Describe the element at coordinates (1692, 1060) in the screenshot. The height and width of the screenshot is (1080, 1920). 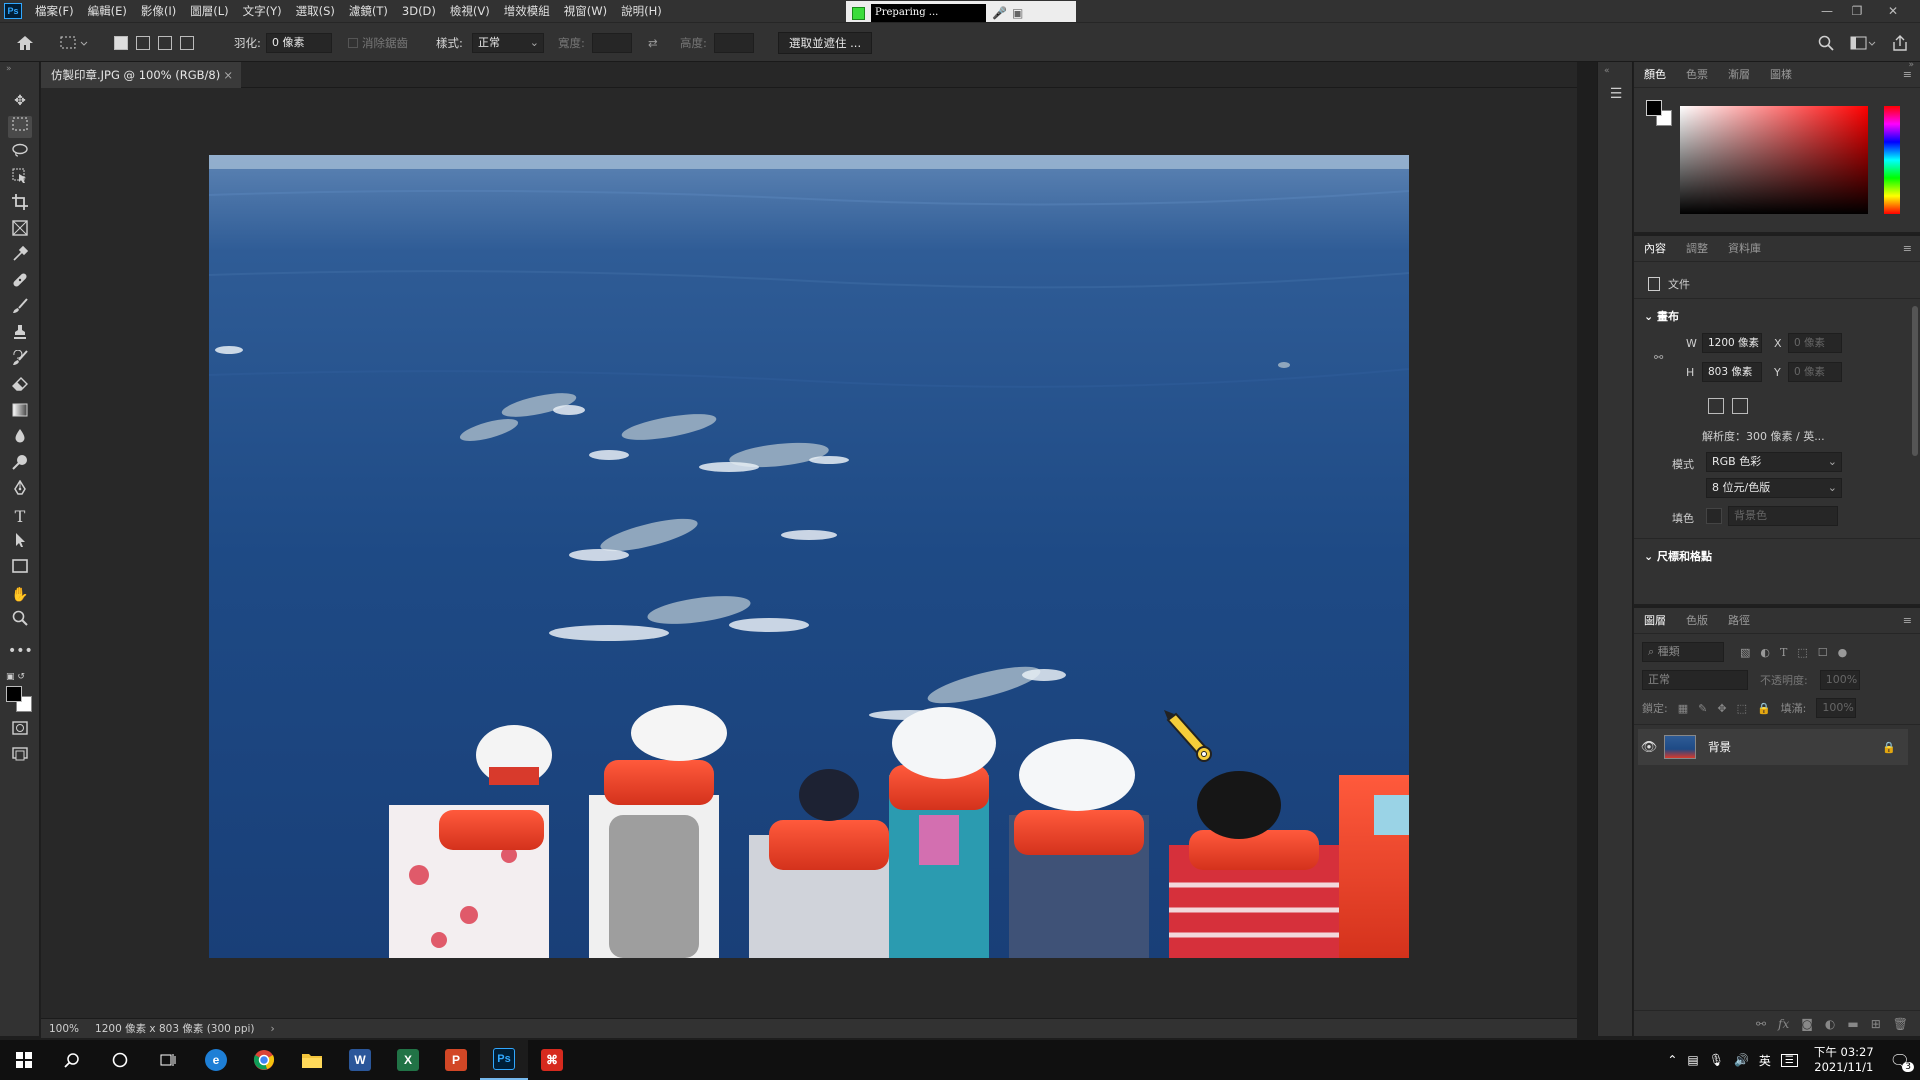
I see `network-icon: ▤` at that location.